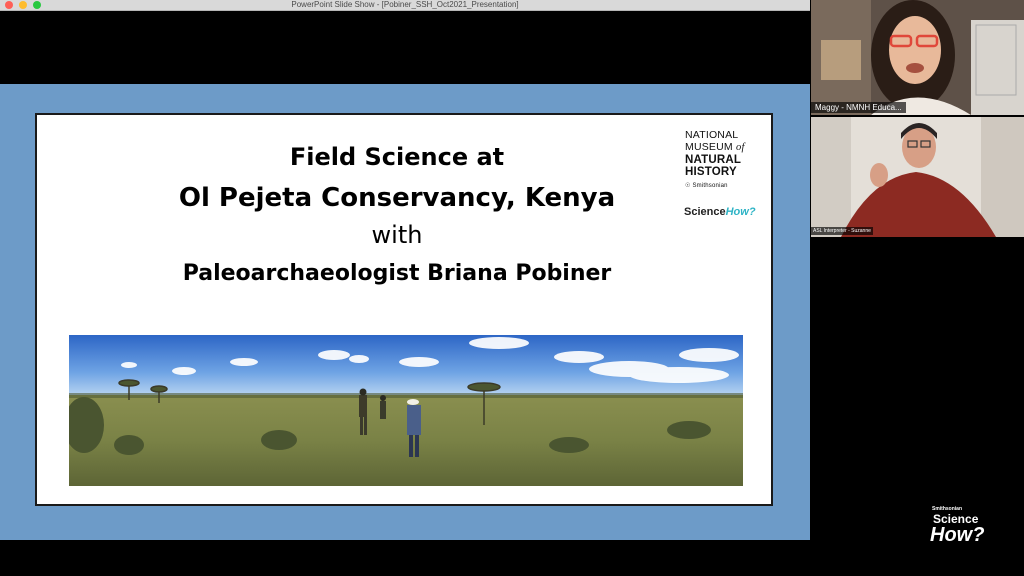 This screenshot has height=576, width=1024. What do you see at coordinates (711, 172) in the screenshot?
I see `nmnh-logo-line4: HISTORY` at bounding box center [711, 172].